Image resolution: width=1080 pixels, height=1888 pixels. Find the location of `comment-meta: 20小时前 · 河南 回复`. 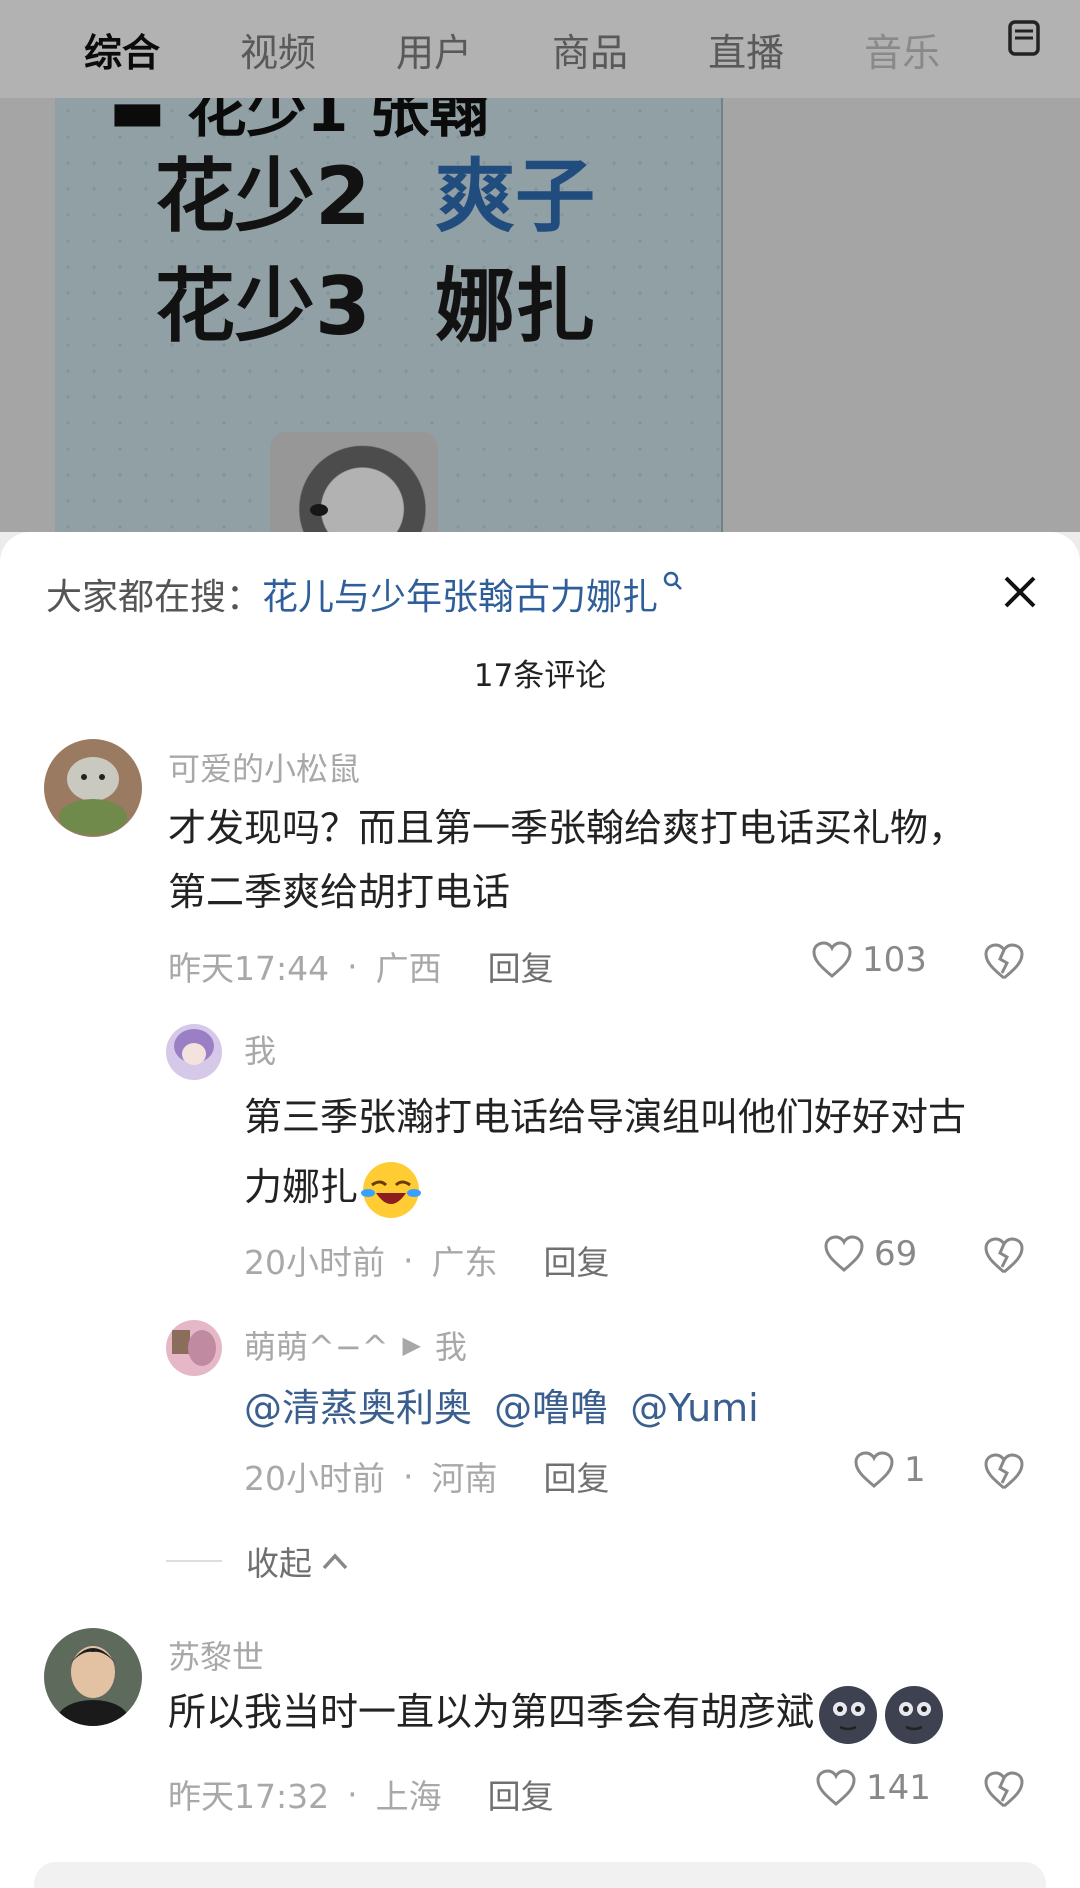

comment-meta: 20小时前 · 河南 回复 is located at coordinates (427, 1476).